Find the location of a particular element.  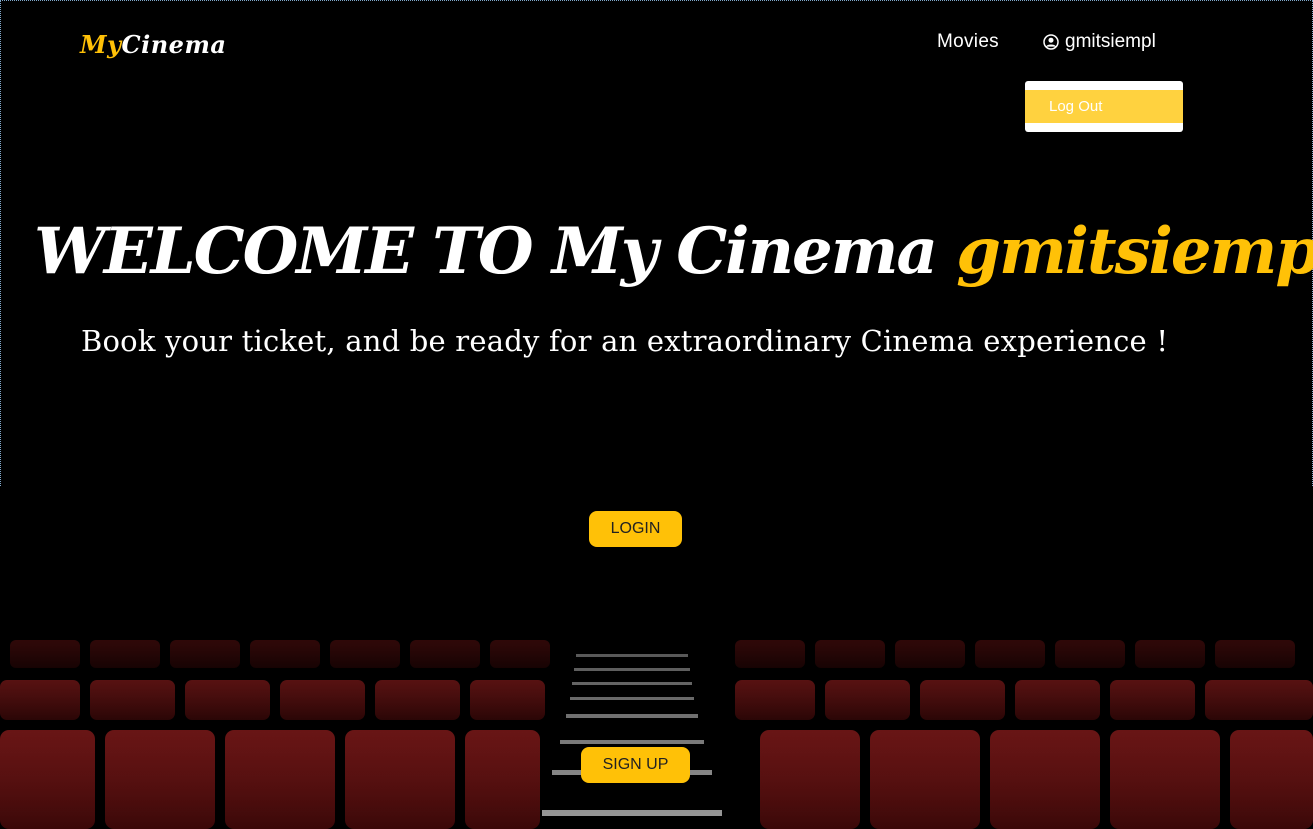

logo-cinema: Cinema is located at coordinates (174, 44).